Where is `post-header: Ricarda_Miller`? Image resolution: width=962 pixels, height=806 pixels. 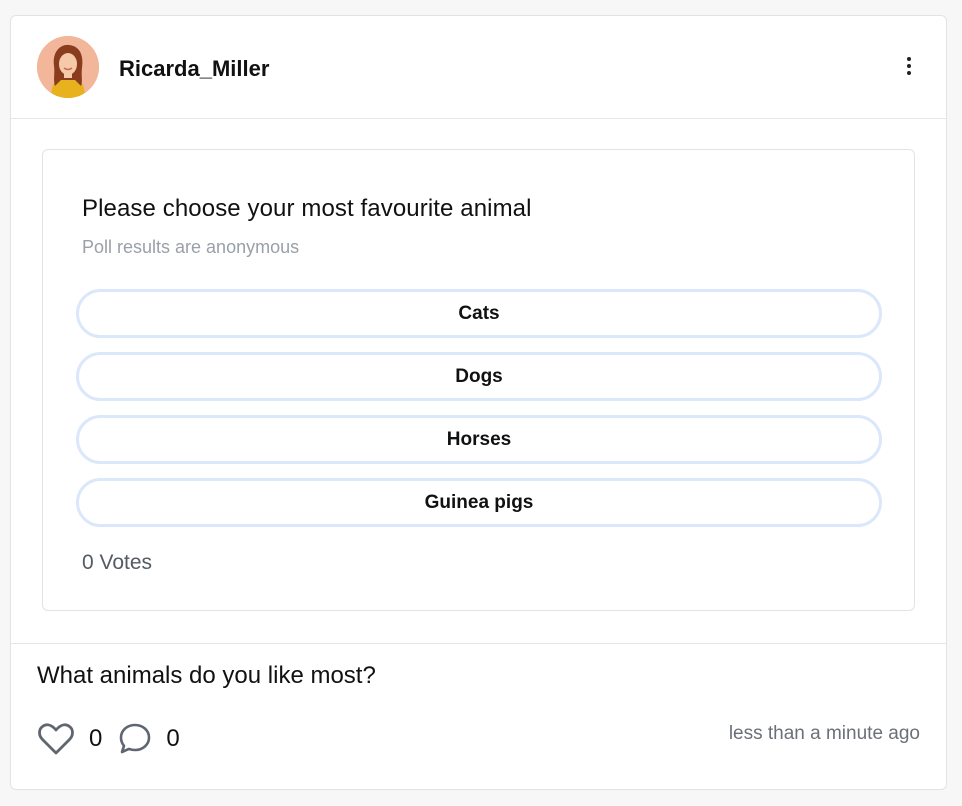 post-header: Ricarda_Miller is located at coordinates (478, 67).